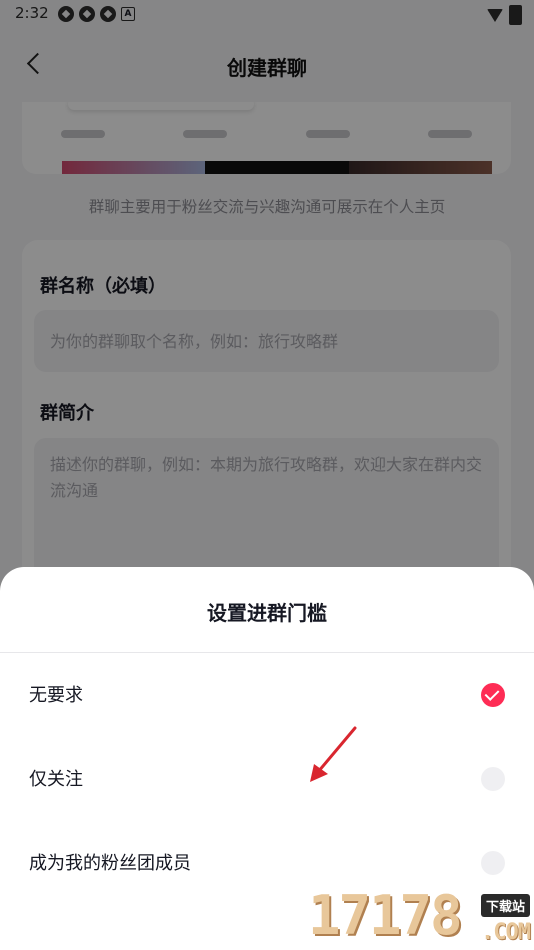 This screenshot has width=534, height=950. What do you see at coordinates (56, 779) in the screenshot?
I see `option-label: 仅关注` at bounding box center [56, 779].